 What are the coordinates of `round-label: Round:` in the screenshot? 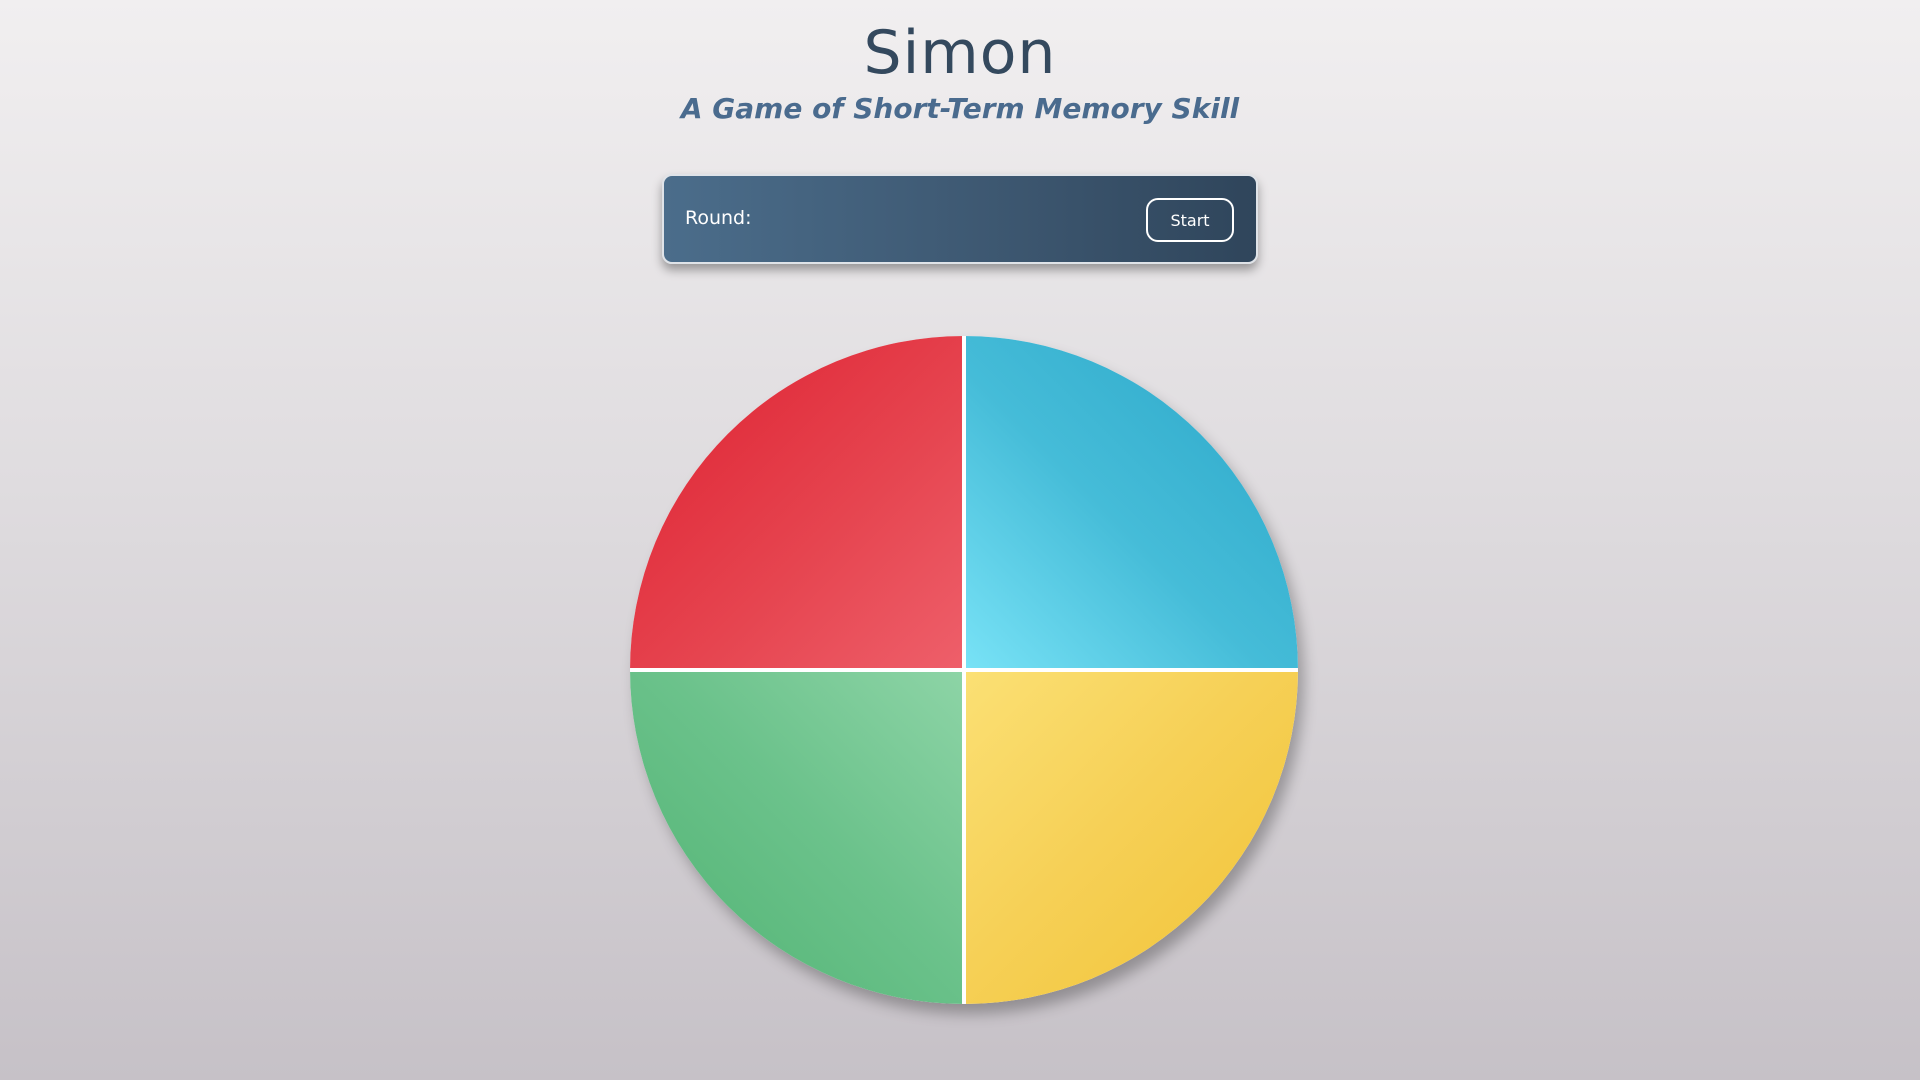 It's located at (718, 218).